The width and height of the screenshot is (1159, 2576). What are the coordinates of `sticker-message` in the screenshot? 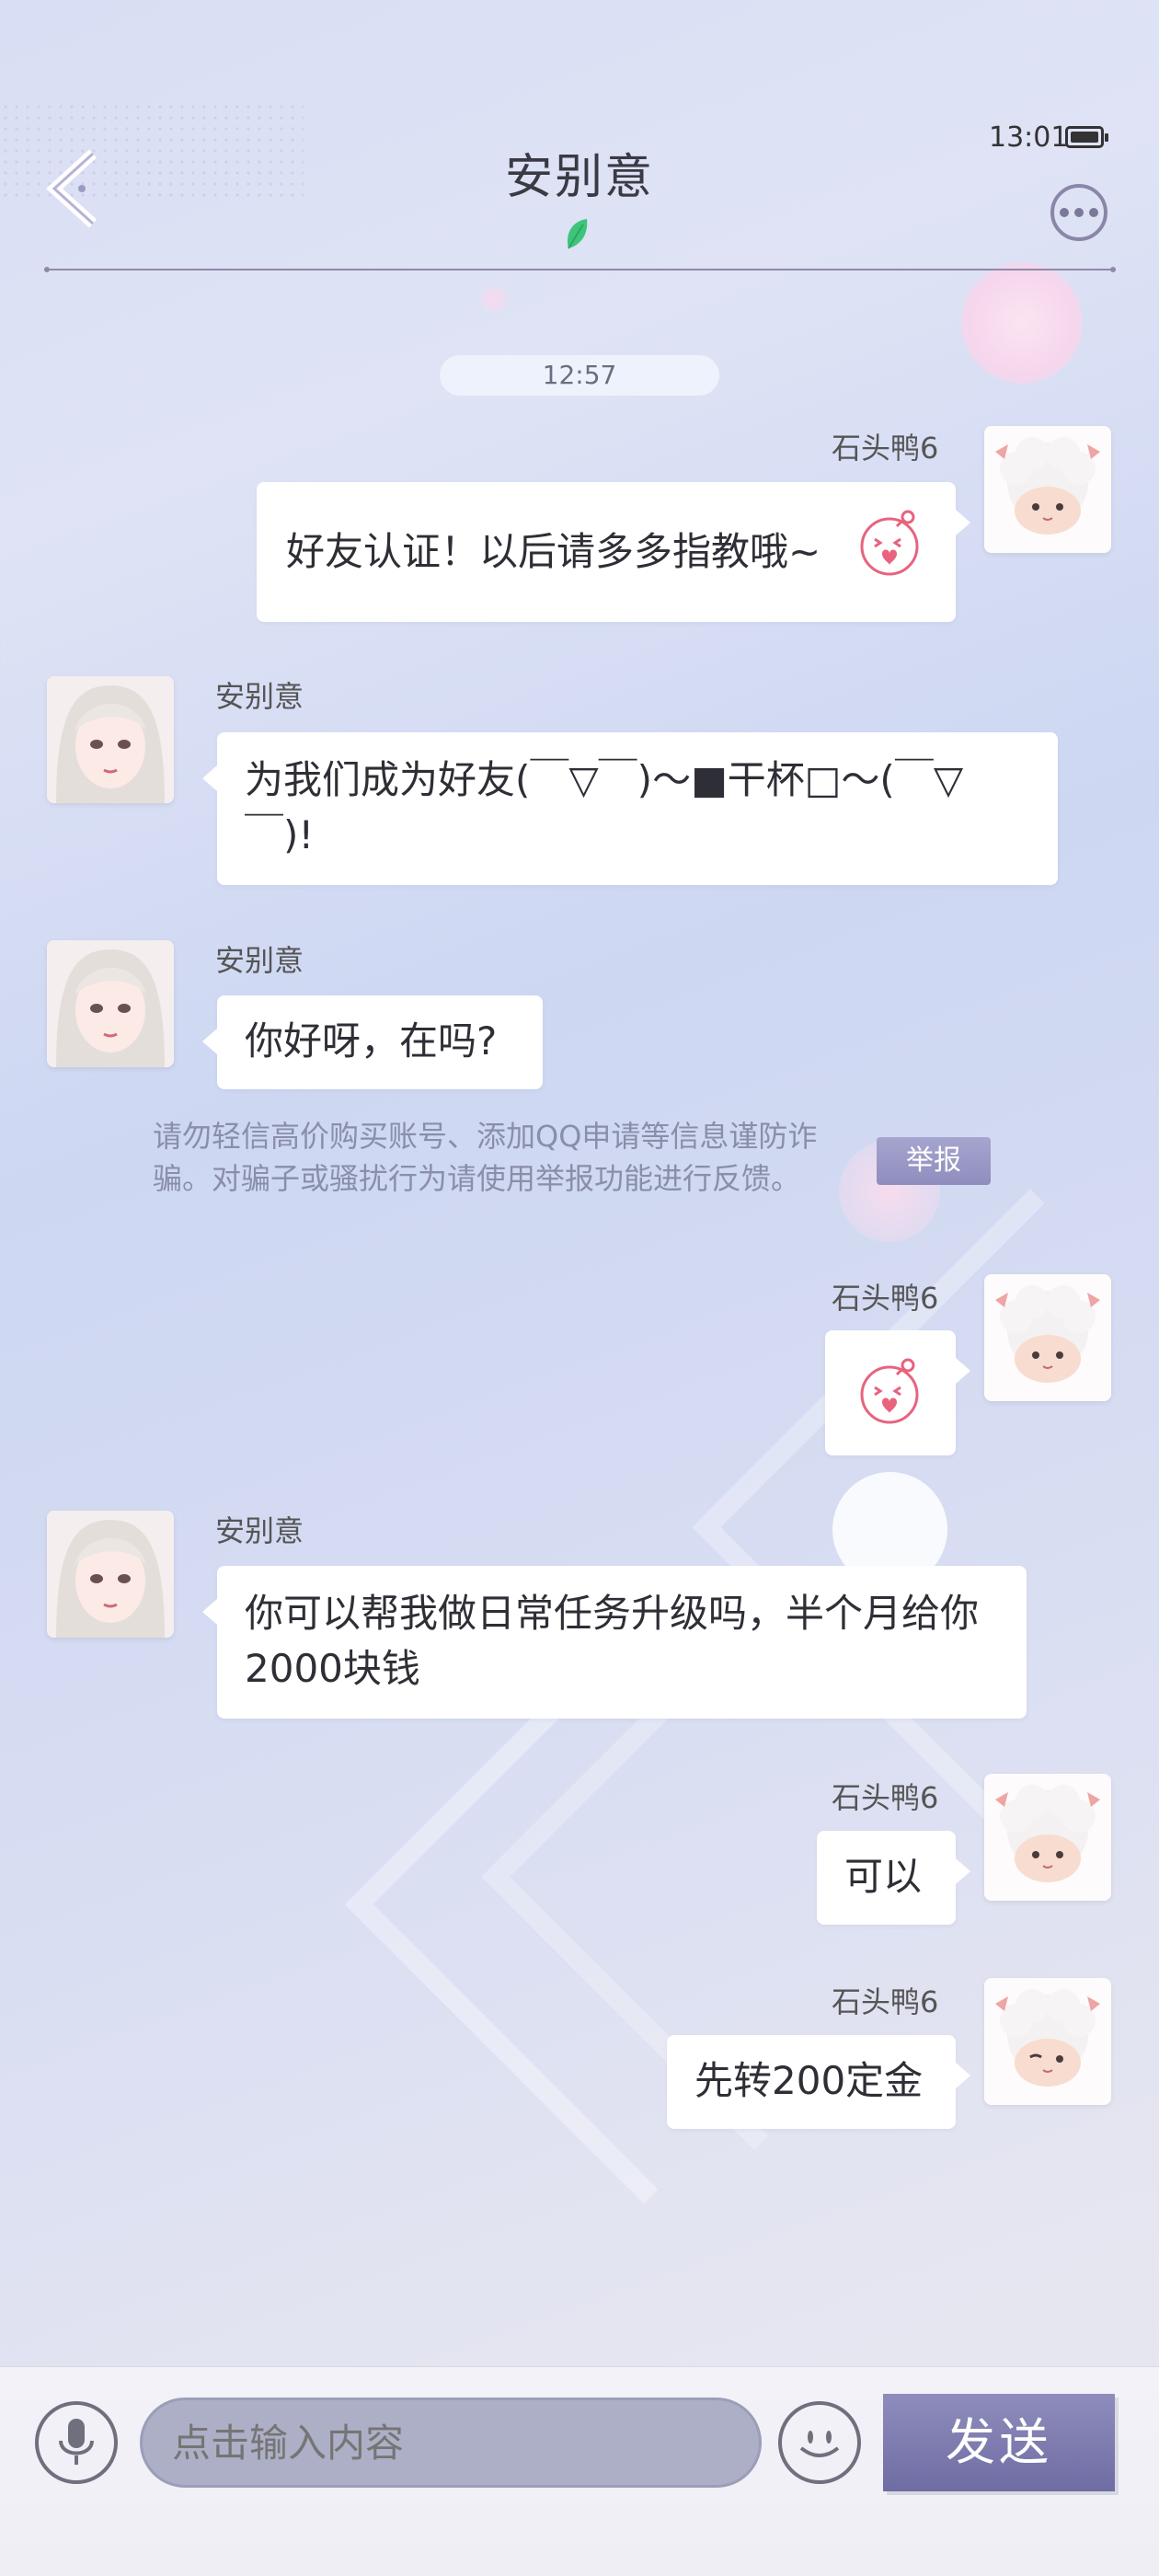 It's located at (897, 1392).